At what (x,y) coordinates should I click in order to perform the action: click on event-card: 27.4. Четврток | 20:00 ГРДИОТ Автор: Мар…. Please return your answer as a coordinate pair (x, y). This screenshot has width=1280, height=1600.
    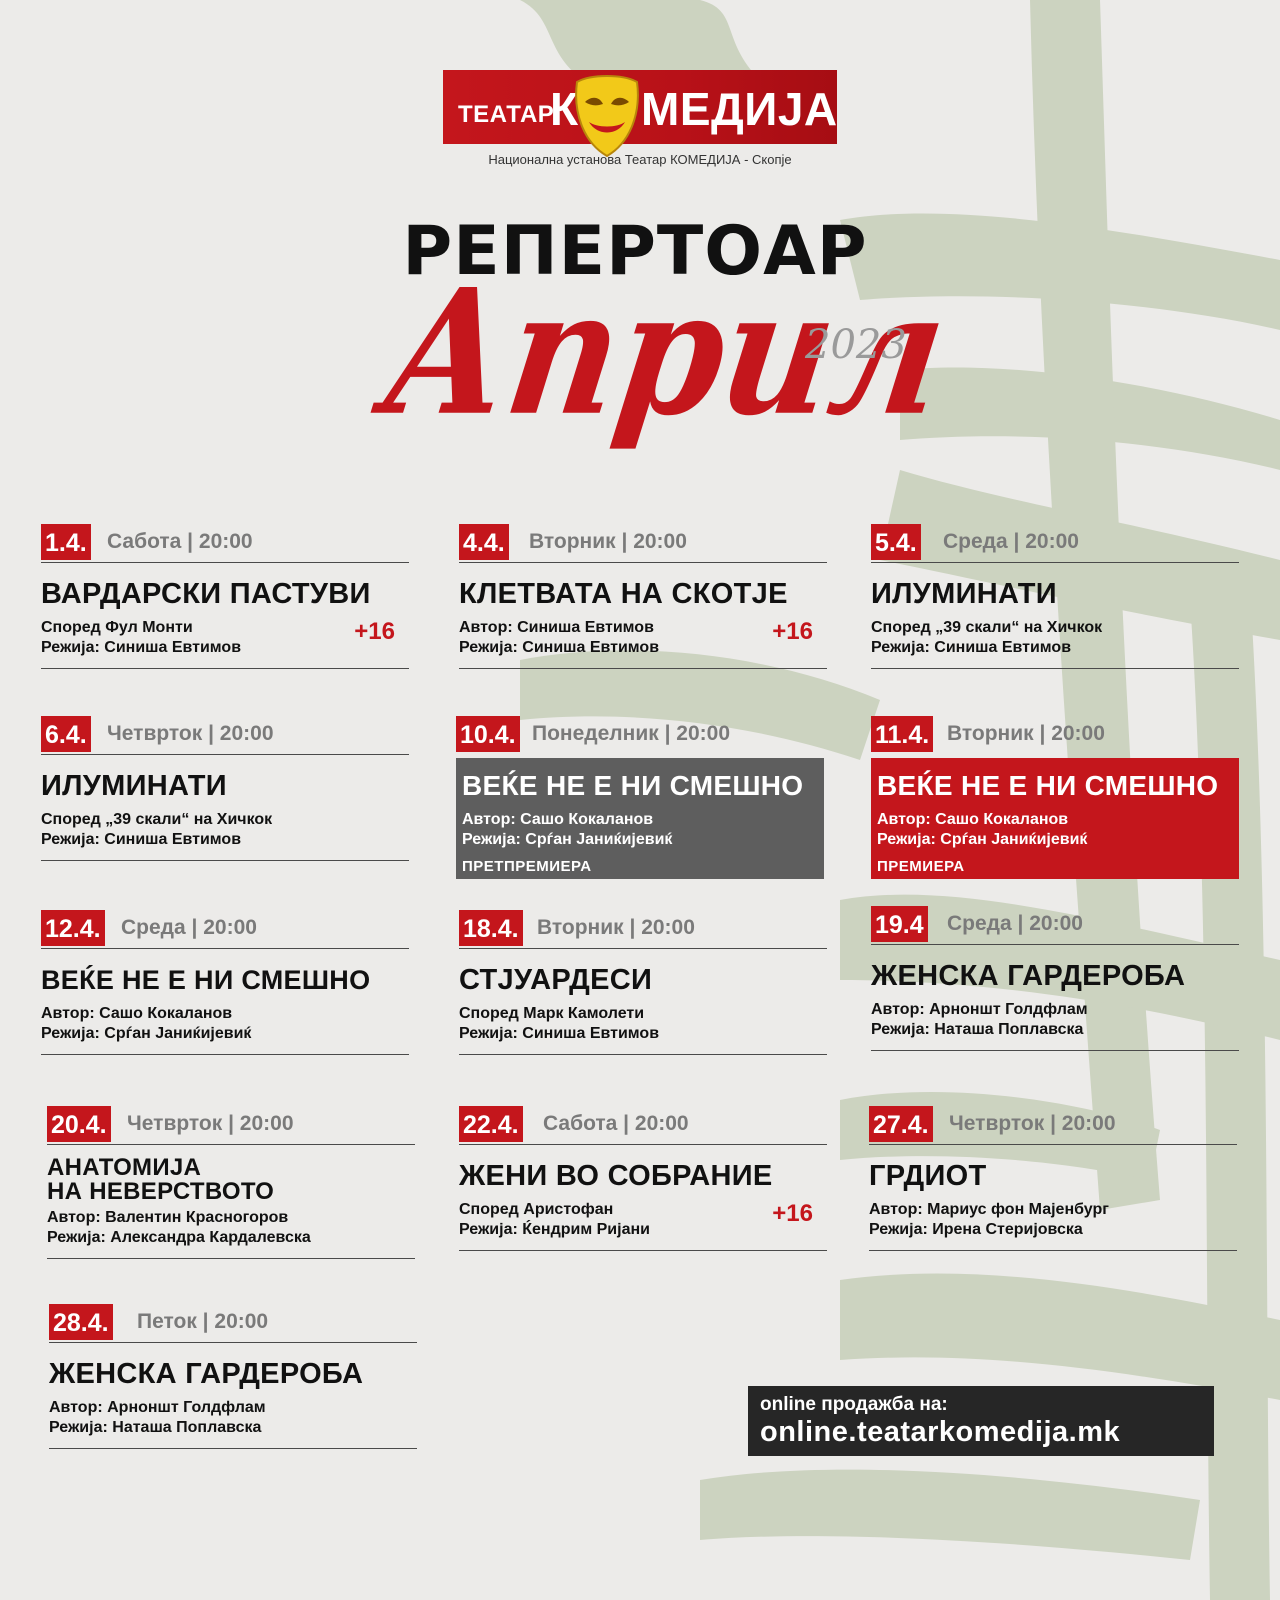
    Looking at the image, I should click on (1053, 1178).